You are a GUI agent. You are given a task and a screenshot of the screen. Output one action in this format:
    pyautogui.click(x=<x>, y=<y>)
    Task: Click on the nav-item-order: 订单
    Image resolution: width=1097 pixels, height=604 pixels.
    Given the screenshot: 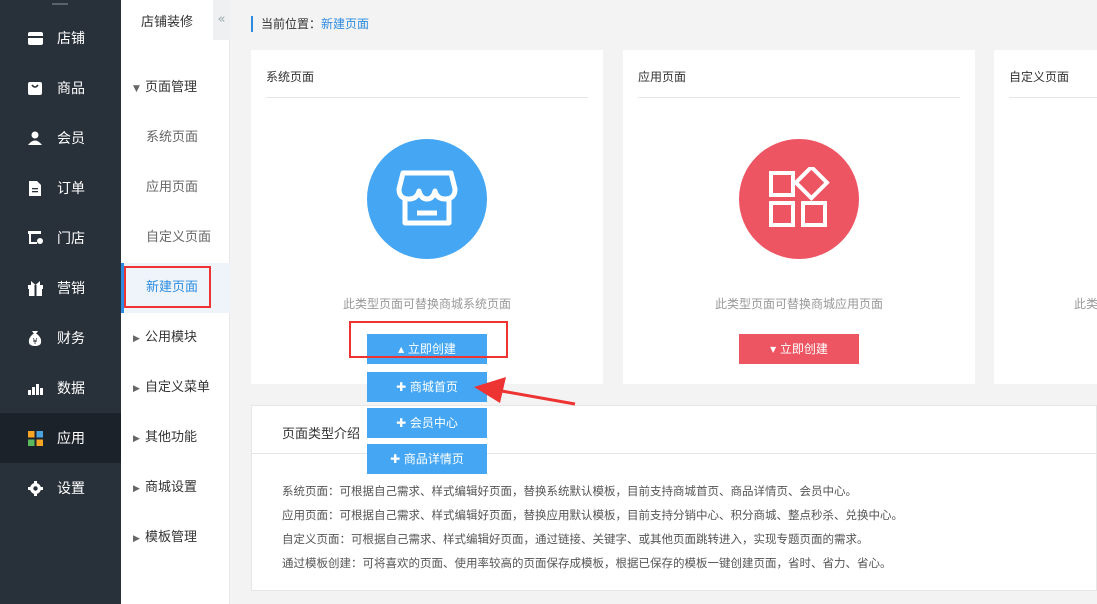 What is the action you would take?
    pyautogui.click(x=60, y=188)
    